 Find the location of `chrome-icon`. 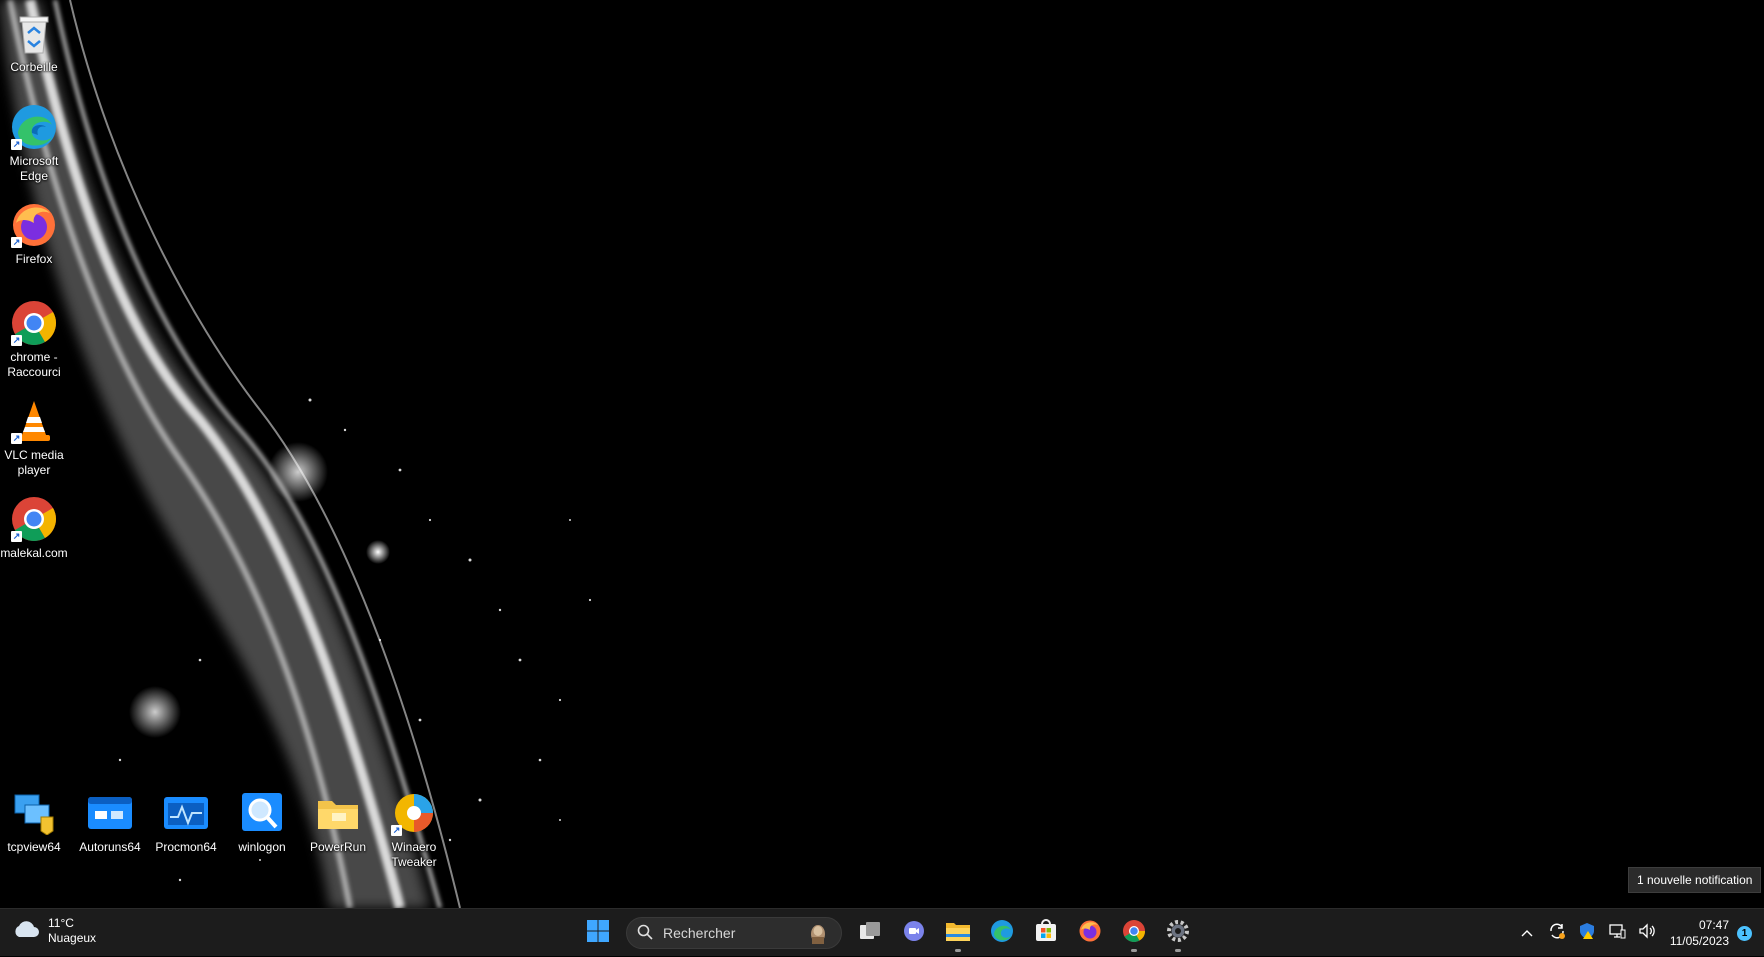

chrome-icon is located at coordinates (1134, 933).